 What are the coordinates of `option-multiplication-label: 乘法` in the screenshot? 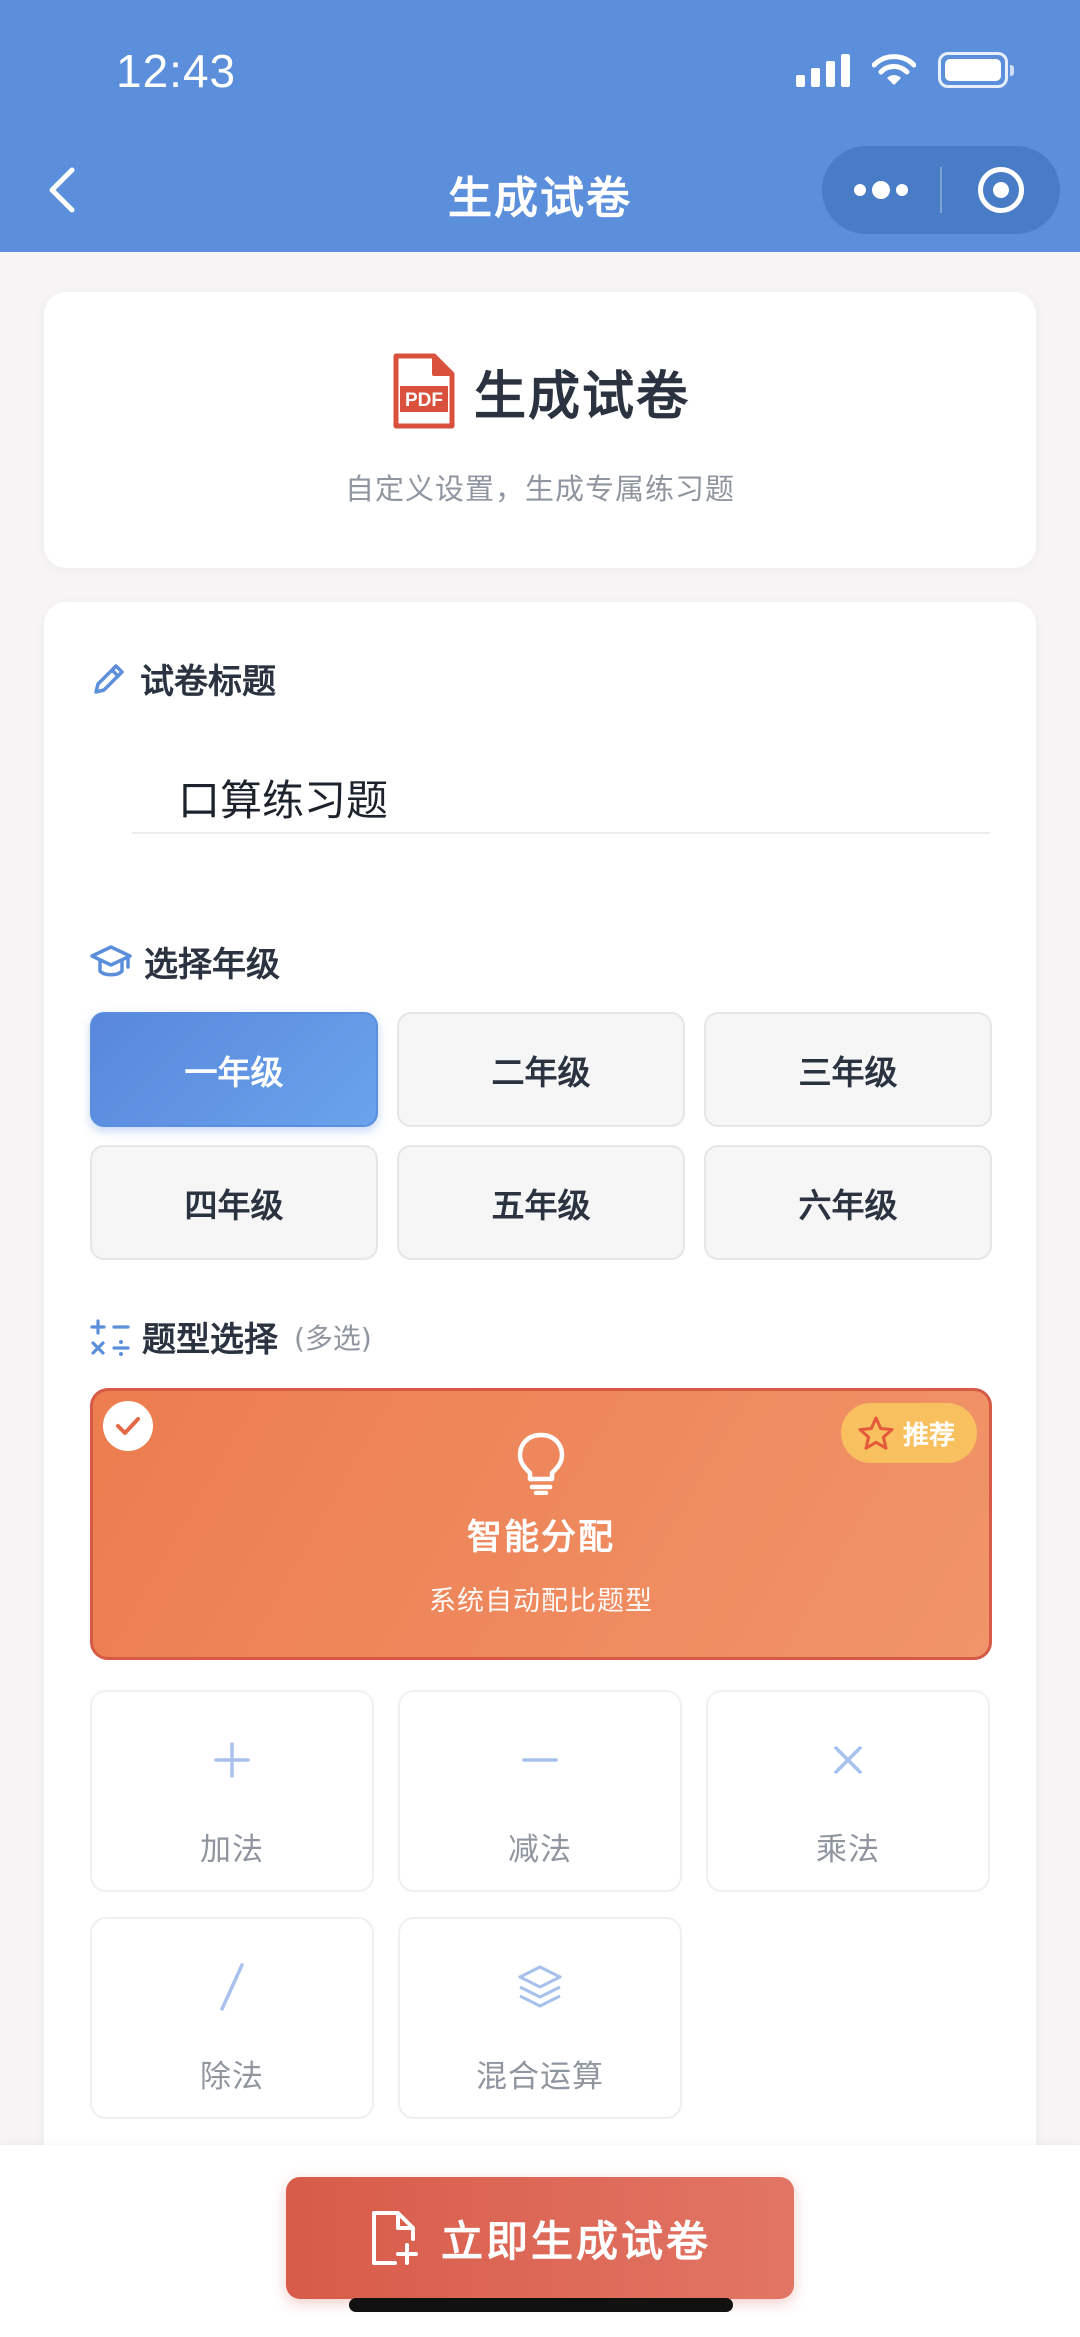 It's located at (848, 1850).